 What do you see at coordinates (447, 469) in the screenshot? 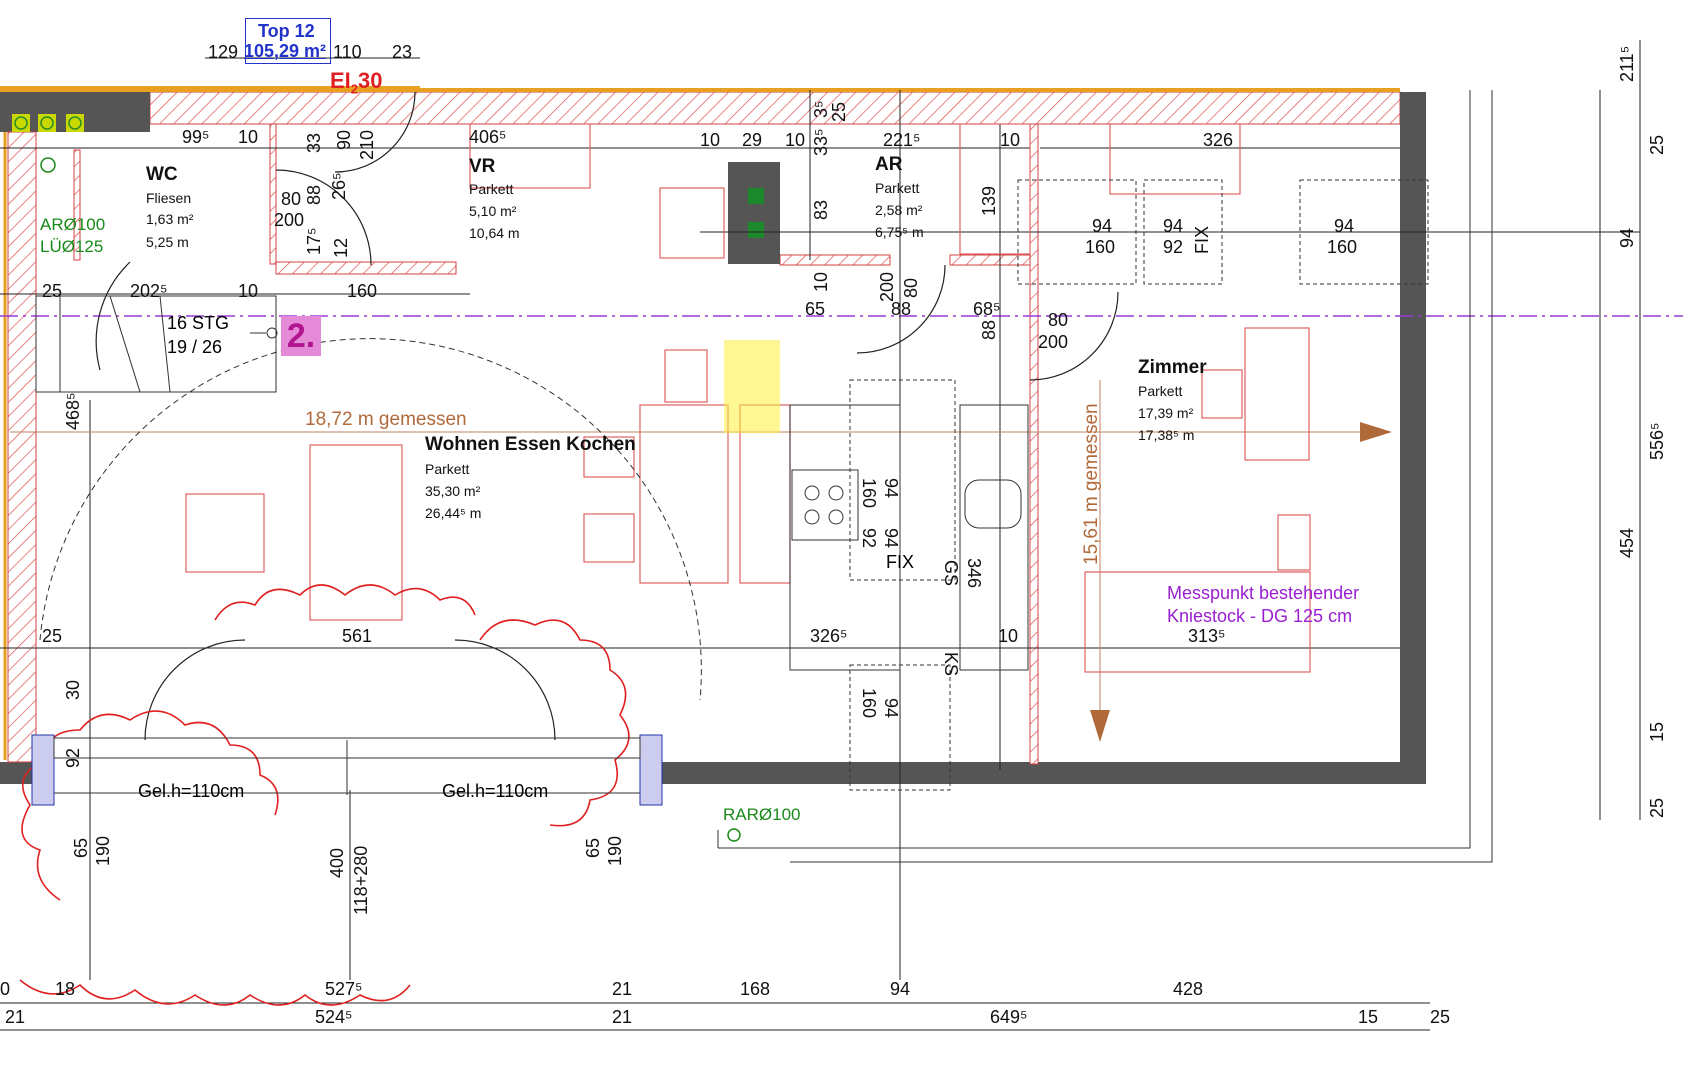
I see `room-wek-floor: Parkett` at bounding box center [447, 469].